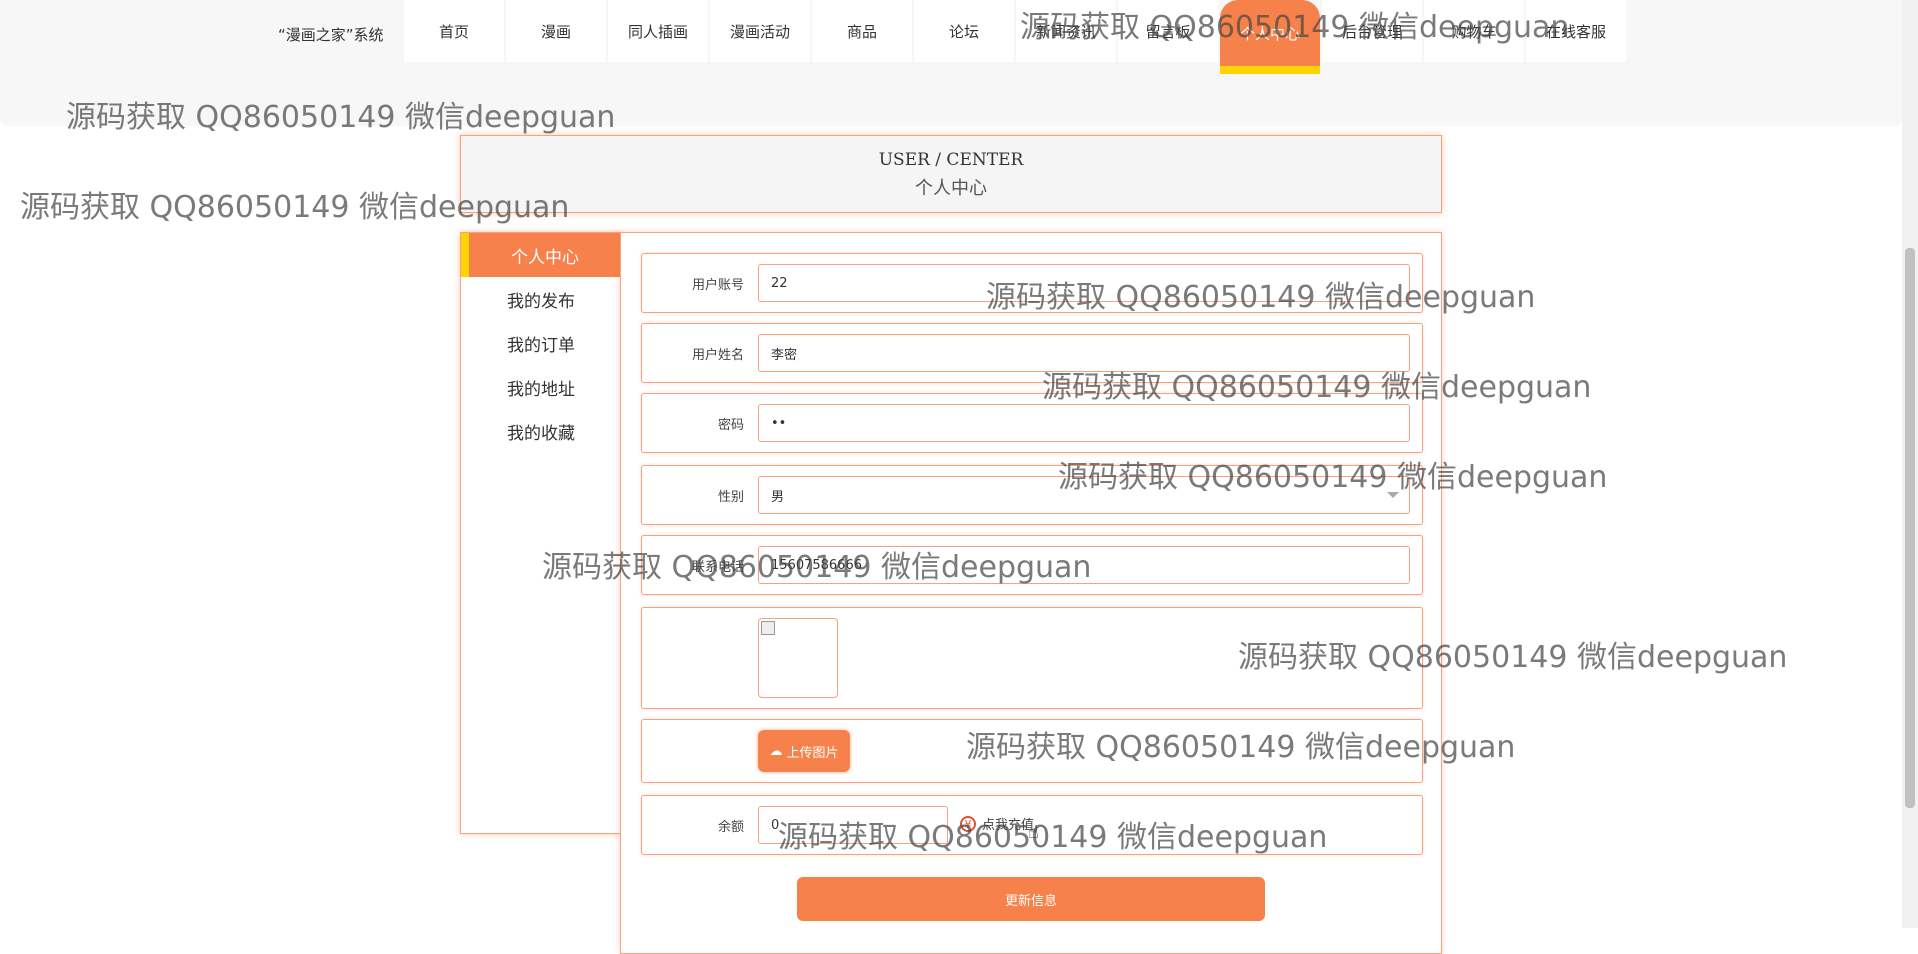 The image size is (1918, 954). I want to click on upload-row: ☁ 上传图片, so click(1032, 751).